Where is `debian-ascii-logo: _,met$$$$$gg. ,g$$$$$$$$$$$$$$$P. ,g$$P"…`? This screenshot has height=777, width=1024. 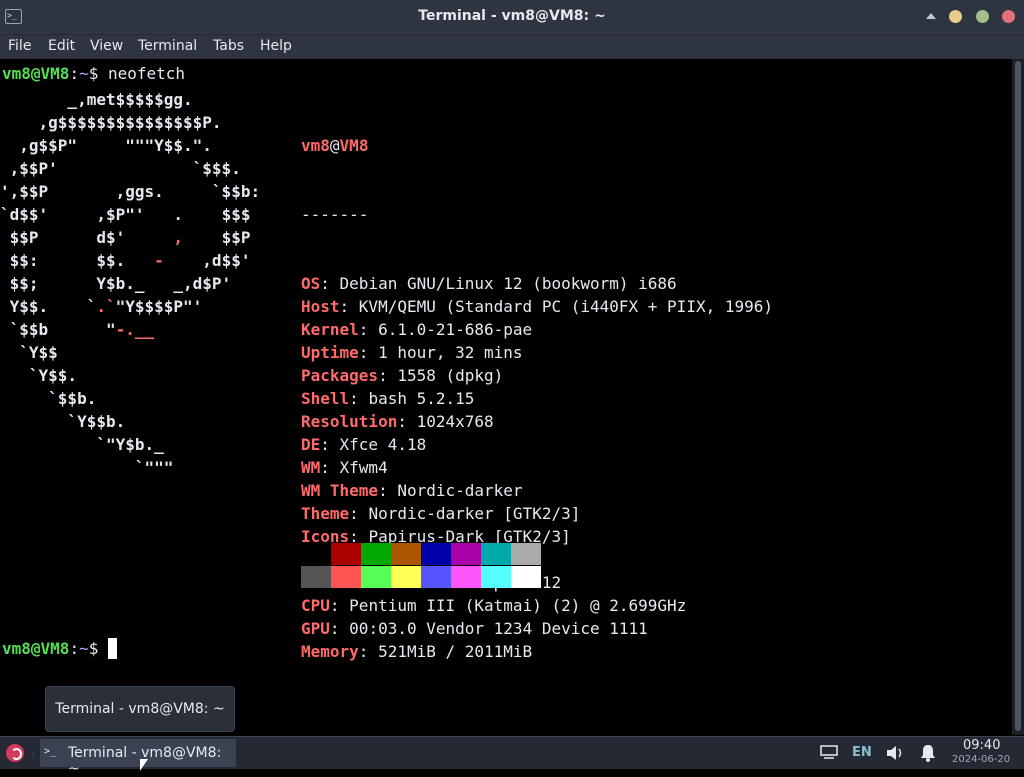 debian-ascii-logo: _,met$$$$$gg. ,g$$$$$$$$$$$$$$$P. ,g$$P"… is located at coordinates (130, 283).